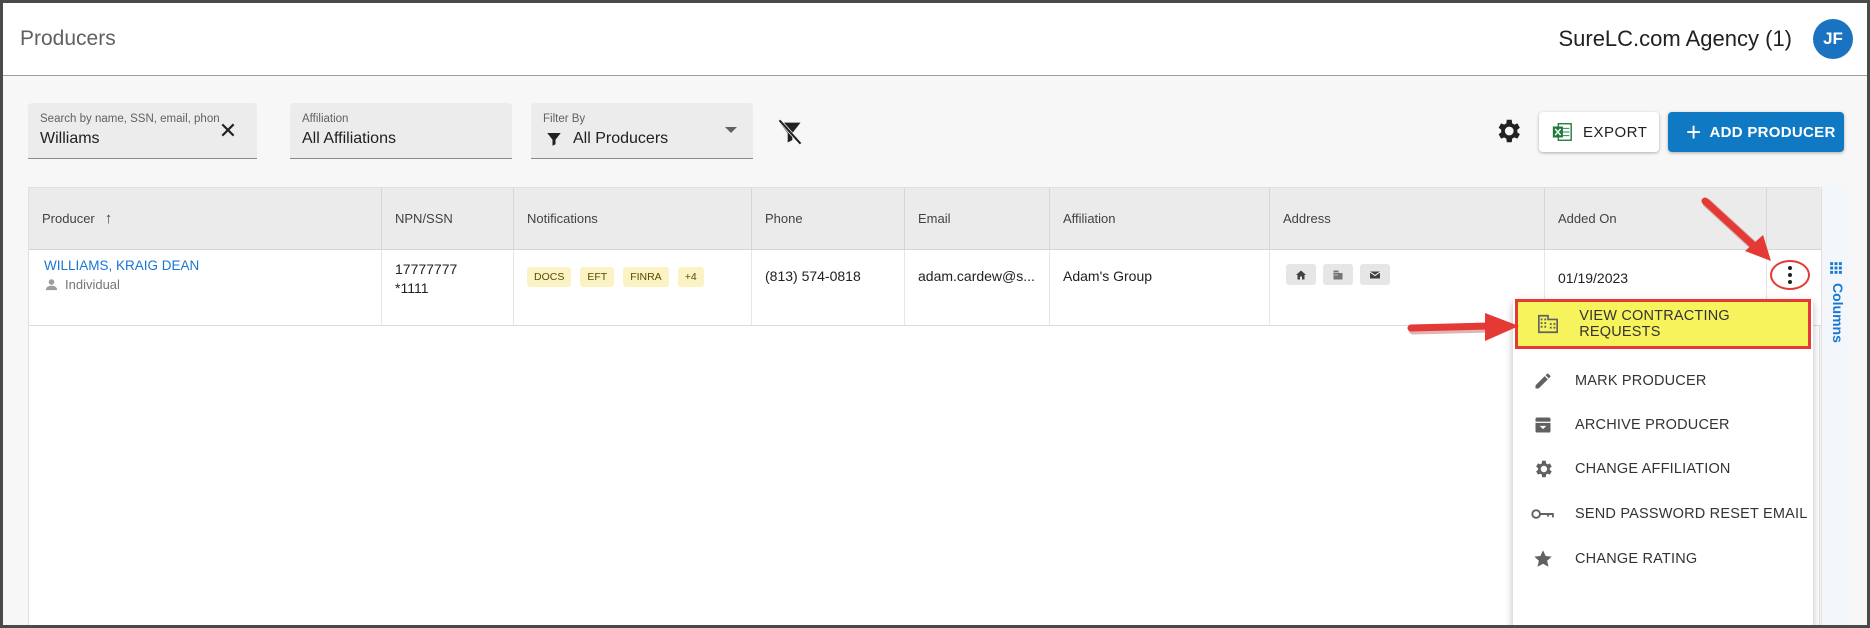 Image resolution: width=1870 pixels, height=628 pixels. Describe the element at coordinates (554, 139) in the screenshot. I see `filter-icon` at that location.